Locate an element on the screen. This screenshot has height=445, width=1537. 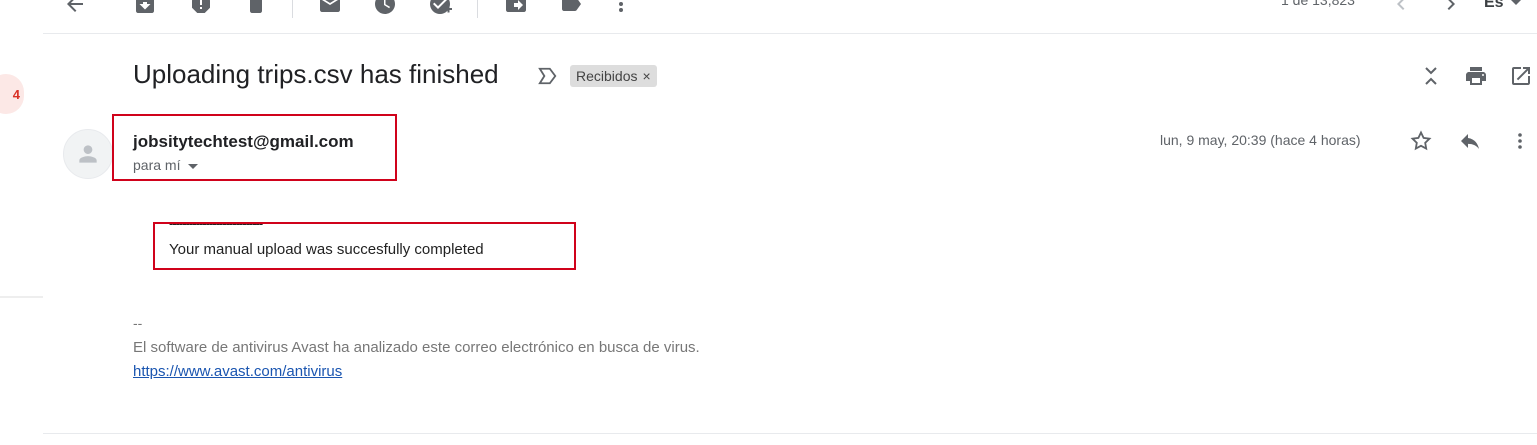
signature-link: https://www.avast.com/antivirus is located at coordinates (237, 371).